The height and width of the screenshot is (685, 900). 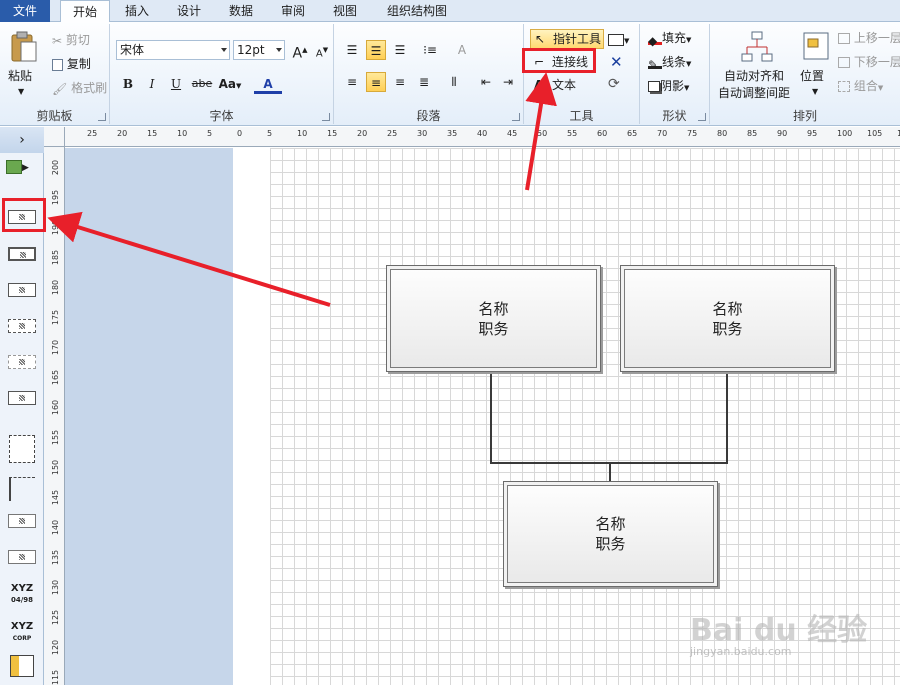 I want to click on org-box-2: 名称 职务, so click(x=727, y=318).